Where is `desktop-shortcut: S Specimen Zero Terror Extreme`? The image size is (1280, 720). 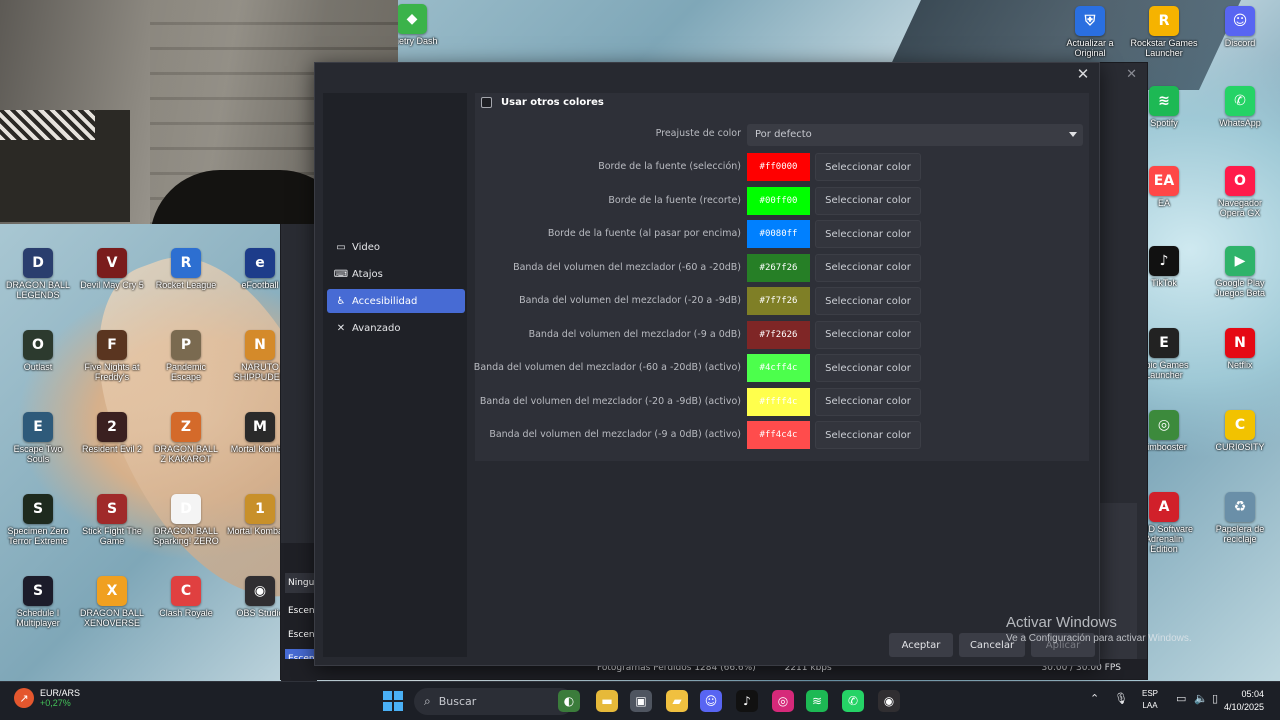 desktop-shortcut: S Specimen Zero Terror Extreme is located at coordinates (38, 520).